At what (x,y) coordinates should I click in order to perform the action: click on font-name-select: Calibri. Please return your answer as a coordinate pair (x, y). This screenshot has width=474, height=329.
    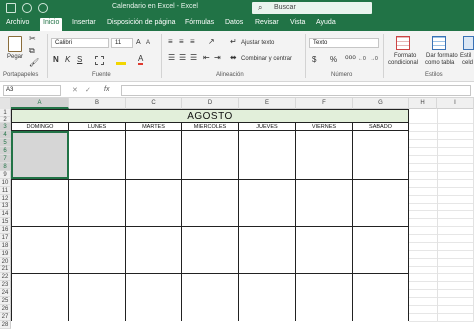
    Looking at the image, I should click on (80, 43).